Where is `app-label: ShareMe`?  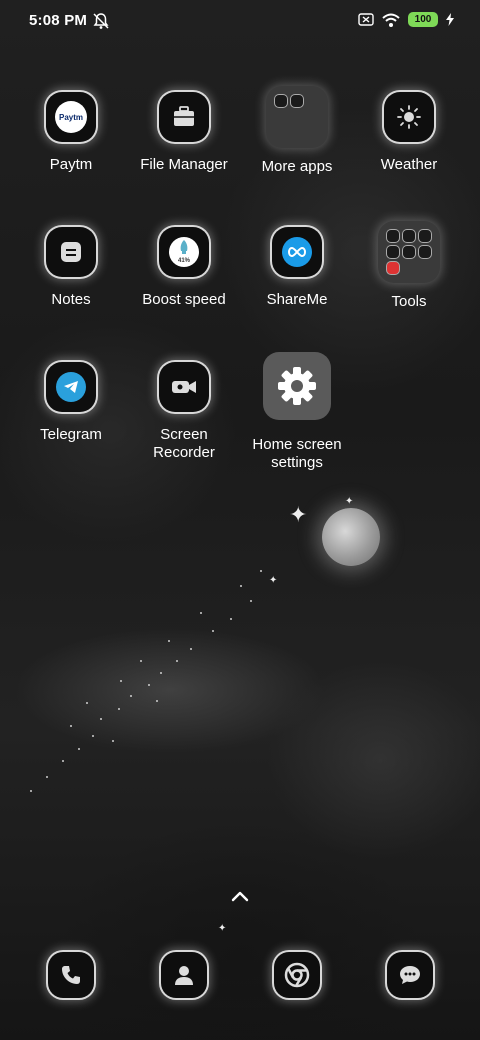
app-label: ShareMe is located at coordinates (297, 299).